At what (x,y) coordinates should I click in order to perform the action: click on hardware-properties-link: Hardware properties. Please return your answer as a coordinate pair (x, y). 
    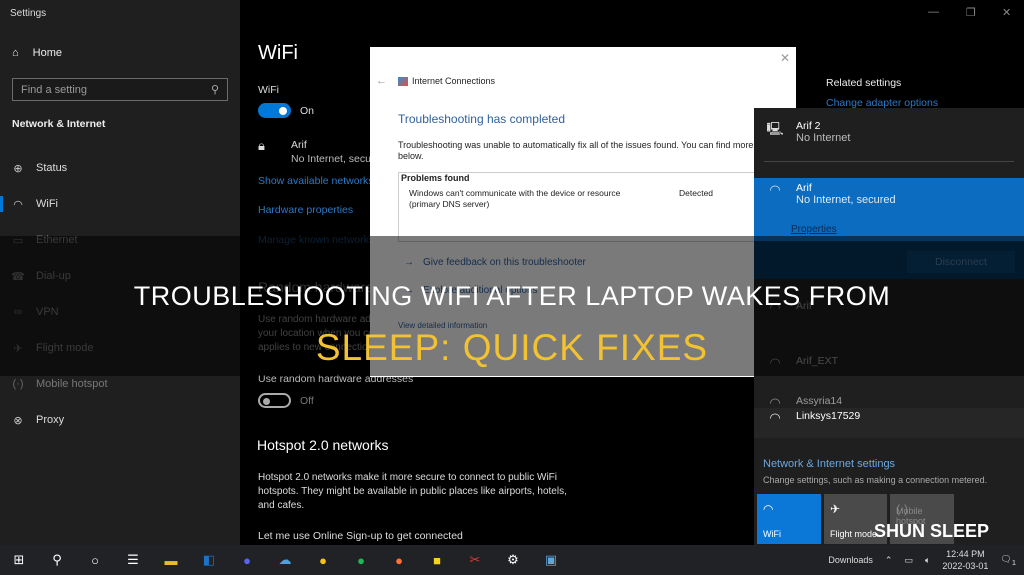
    Looking at the image, I should click on (305, 210).